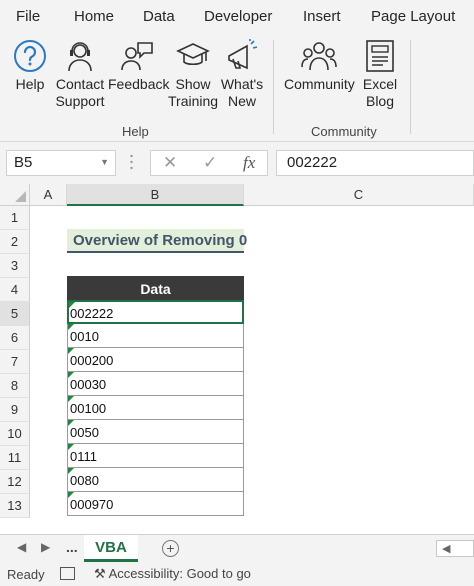  I want to click on whats-new-button: What's New, so click(242, 77).